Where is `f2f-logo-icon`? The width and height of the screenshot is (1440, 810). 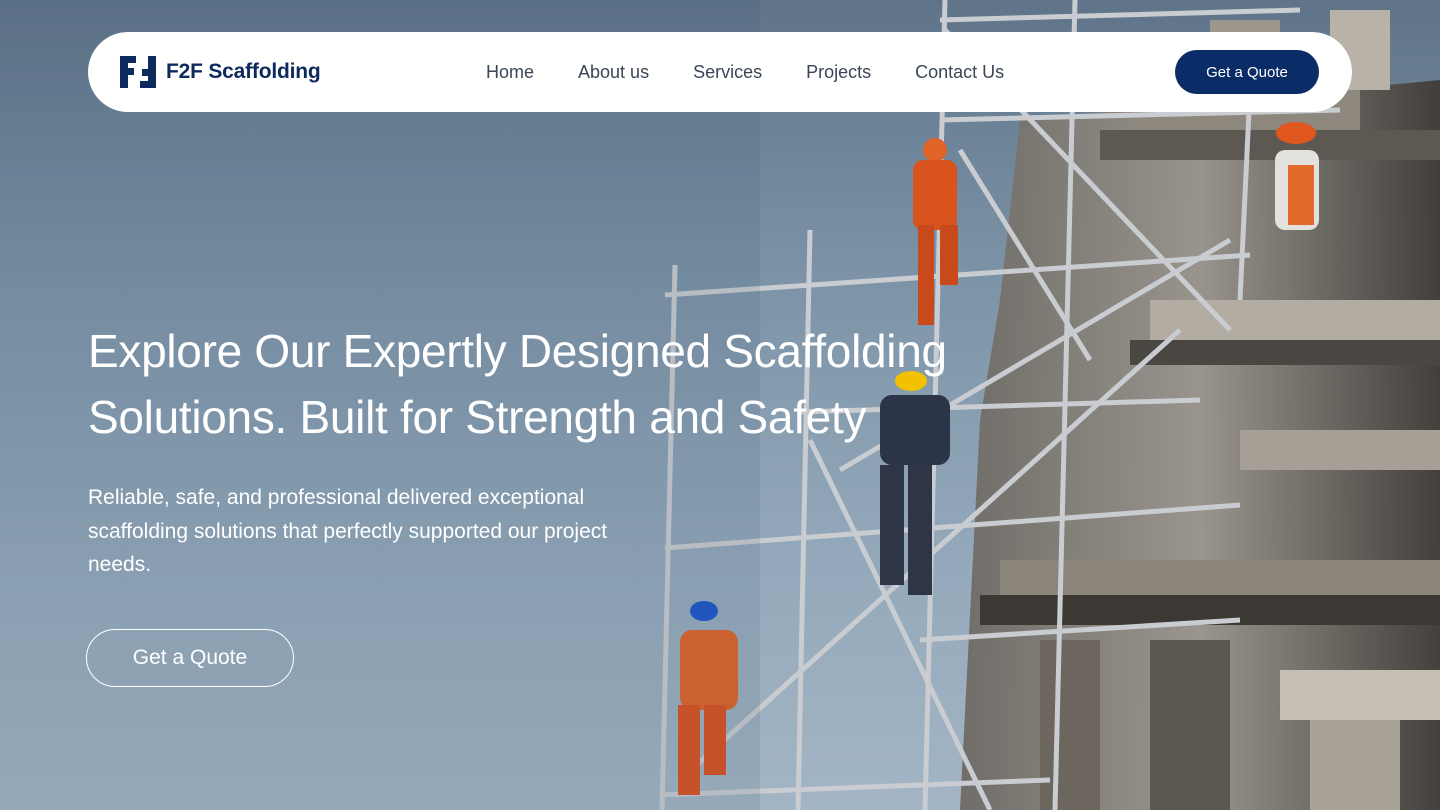
f2f-logo-icon is located at coordinates (138, 72).